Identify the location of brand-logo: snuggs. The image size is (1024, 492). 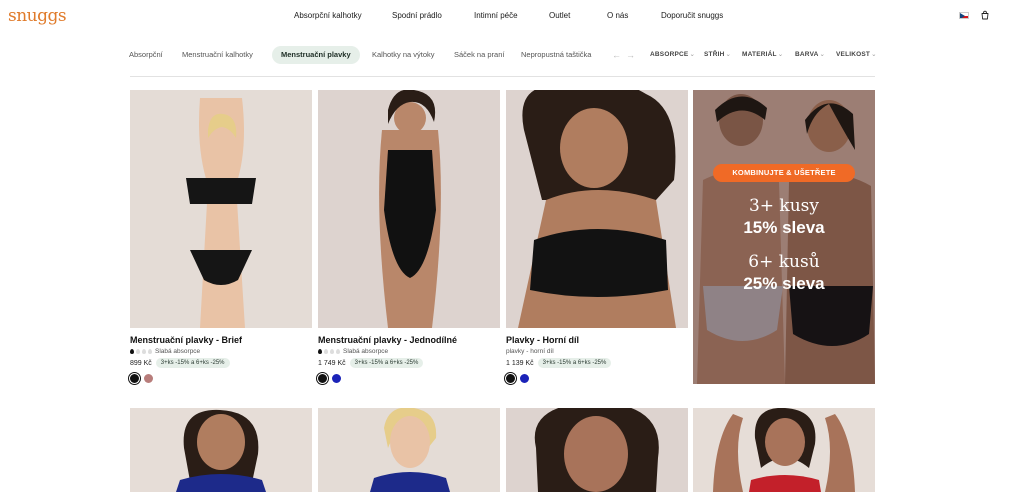
(37, 16).